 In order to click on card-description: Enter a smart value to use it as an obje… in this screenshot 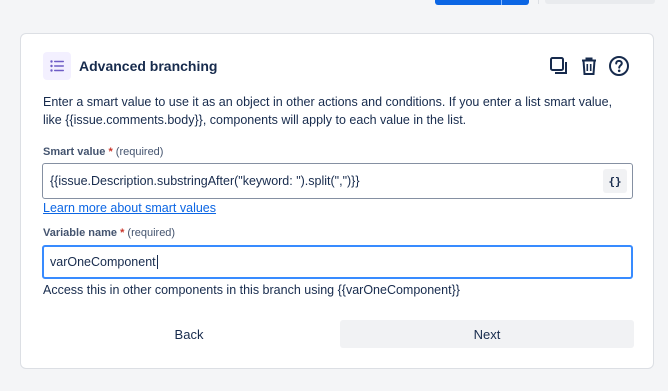, I will do `click(328, 111)`.